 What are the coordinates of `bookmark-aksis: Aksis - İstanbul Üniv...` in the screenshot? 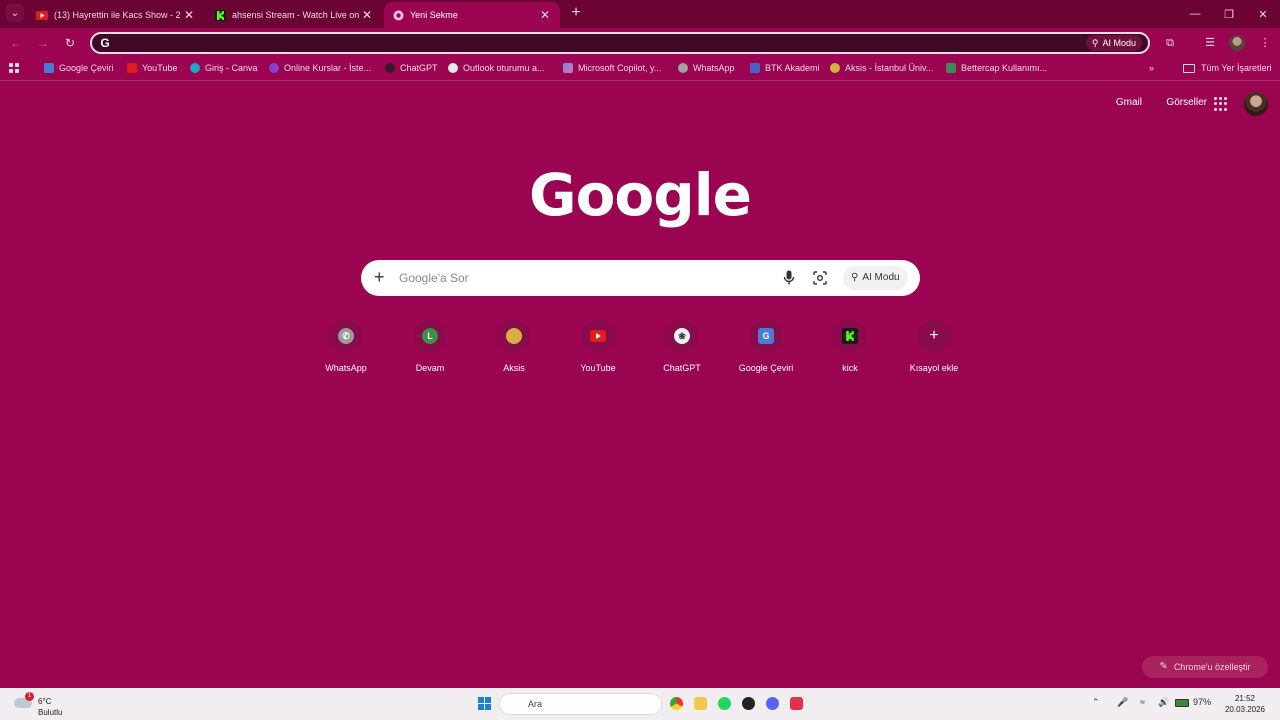 It's located at (881, 68).